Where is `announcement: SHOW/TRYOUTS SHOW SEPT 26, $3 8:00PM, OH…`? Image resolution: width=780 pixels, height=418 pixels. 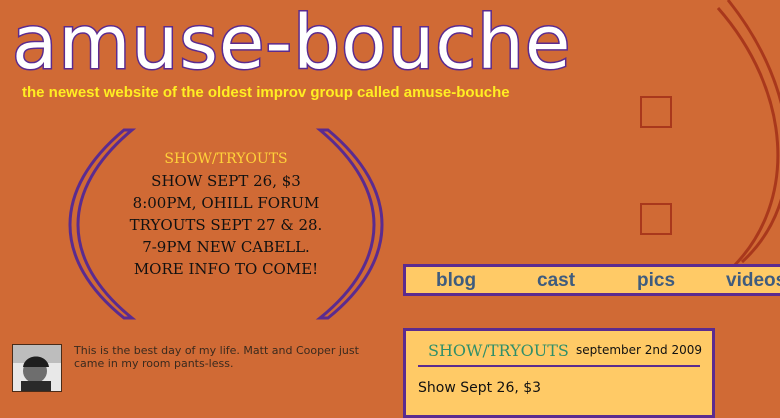 announcement: SHOW/TRYOUTS SHOW SEPT 26, $3 8:00PM, OH… is located at coordinates (226, 214).